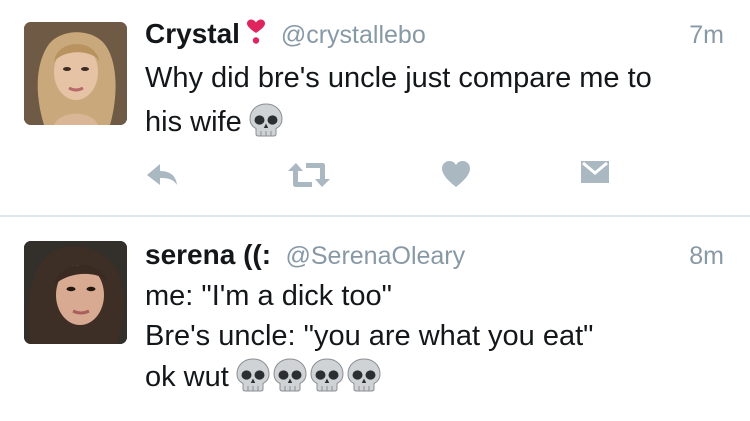 The width and height of the screenshot is (750, 421). Describe the element at coordinates (193, 122) in the screenshot. I see `tweet-line: his wife` at that location.